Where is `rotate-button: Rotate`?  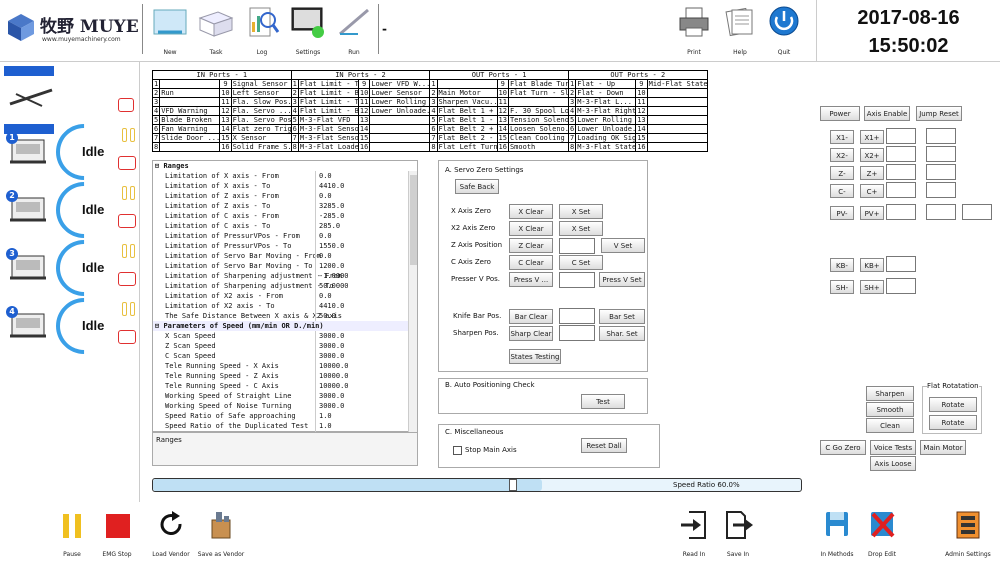 rotate-button: Rotate is located at coordinates (953, 404).